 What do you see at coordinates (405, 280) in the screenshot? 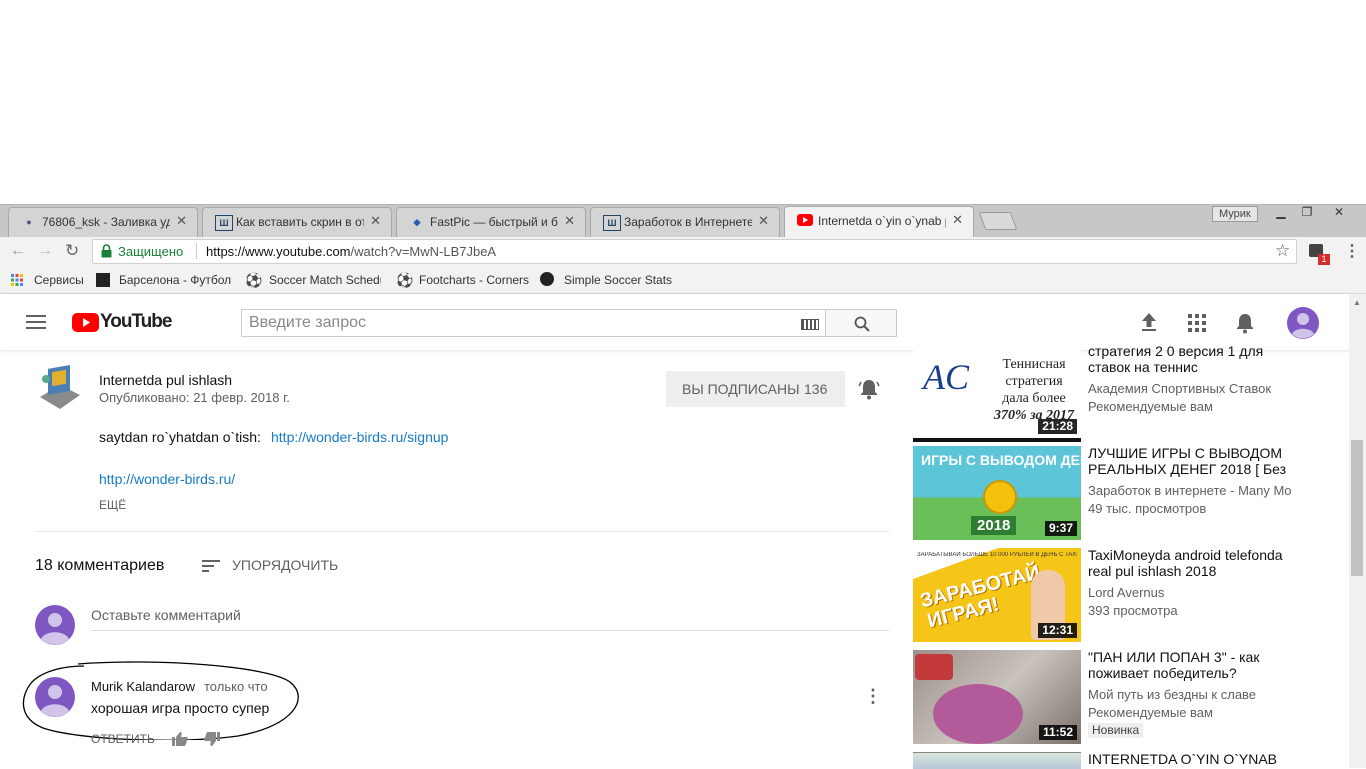
I see `footcharts-icon: ⚽` at bounding box center [405, 280].